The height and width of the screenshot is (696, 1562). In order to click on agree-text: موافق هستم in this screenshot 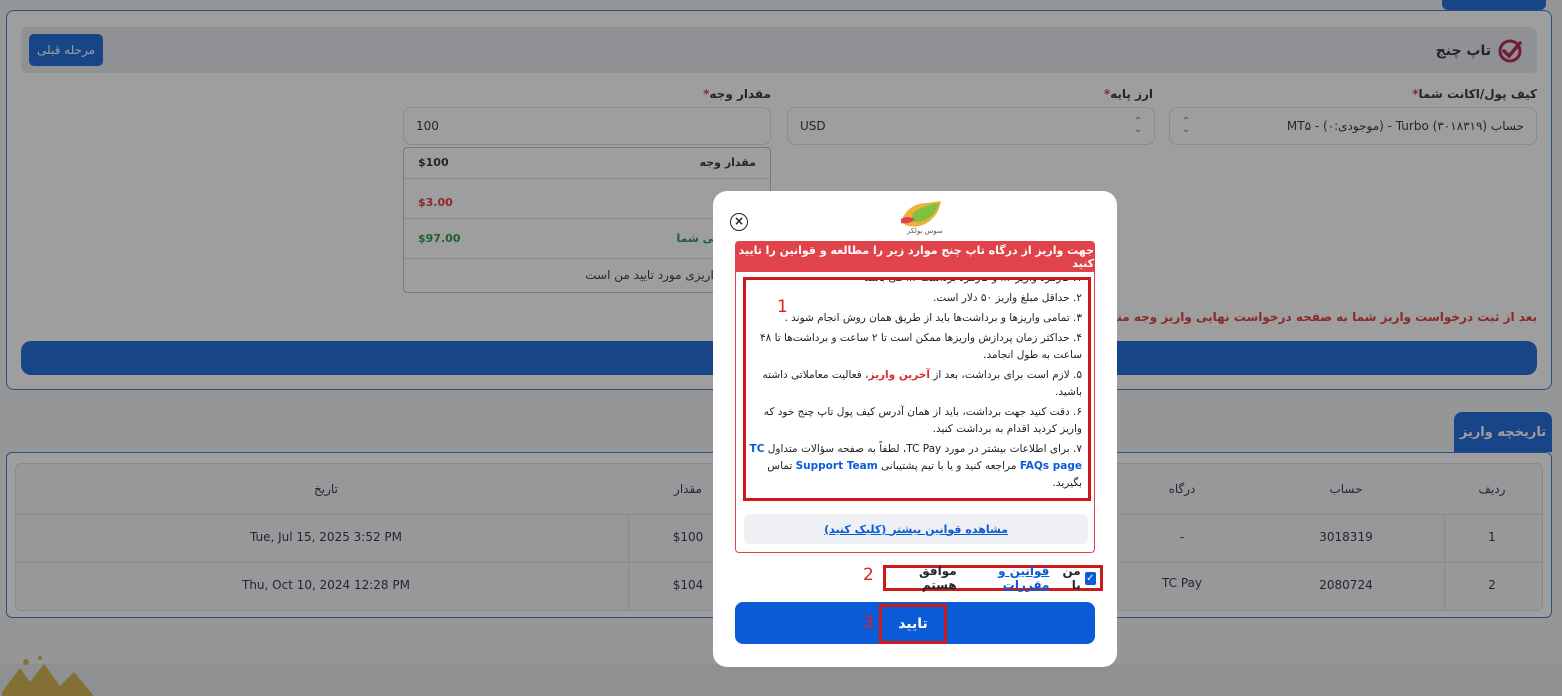, I will do `click(937, 578)`.